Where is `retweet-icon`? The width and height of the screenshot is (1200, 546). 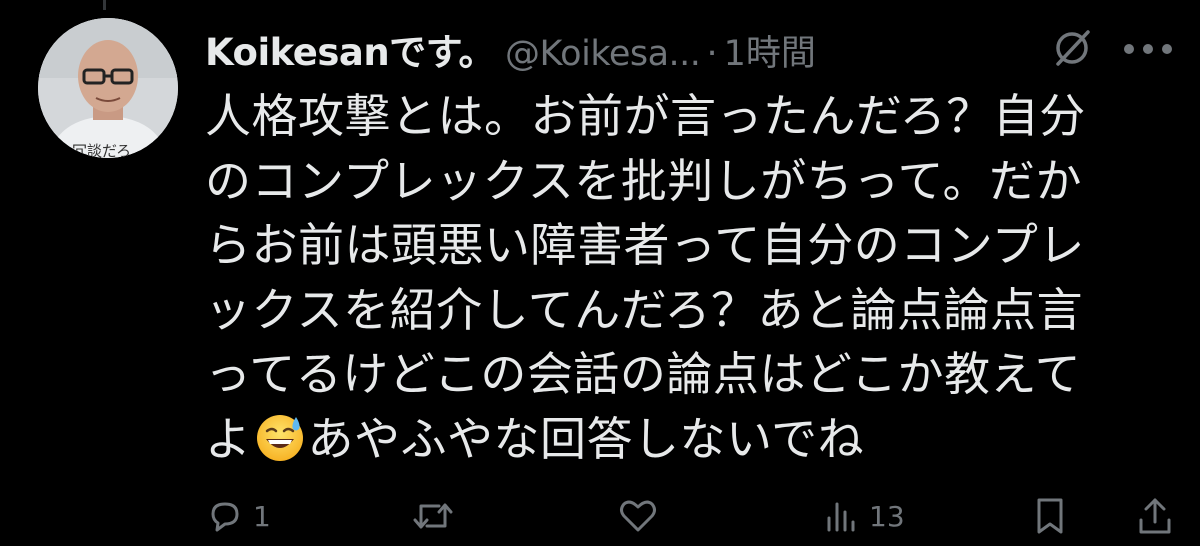
retweet-icon is located at coordinates (433, 516).